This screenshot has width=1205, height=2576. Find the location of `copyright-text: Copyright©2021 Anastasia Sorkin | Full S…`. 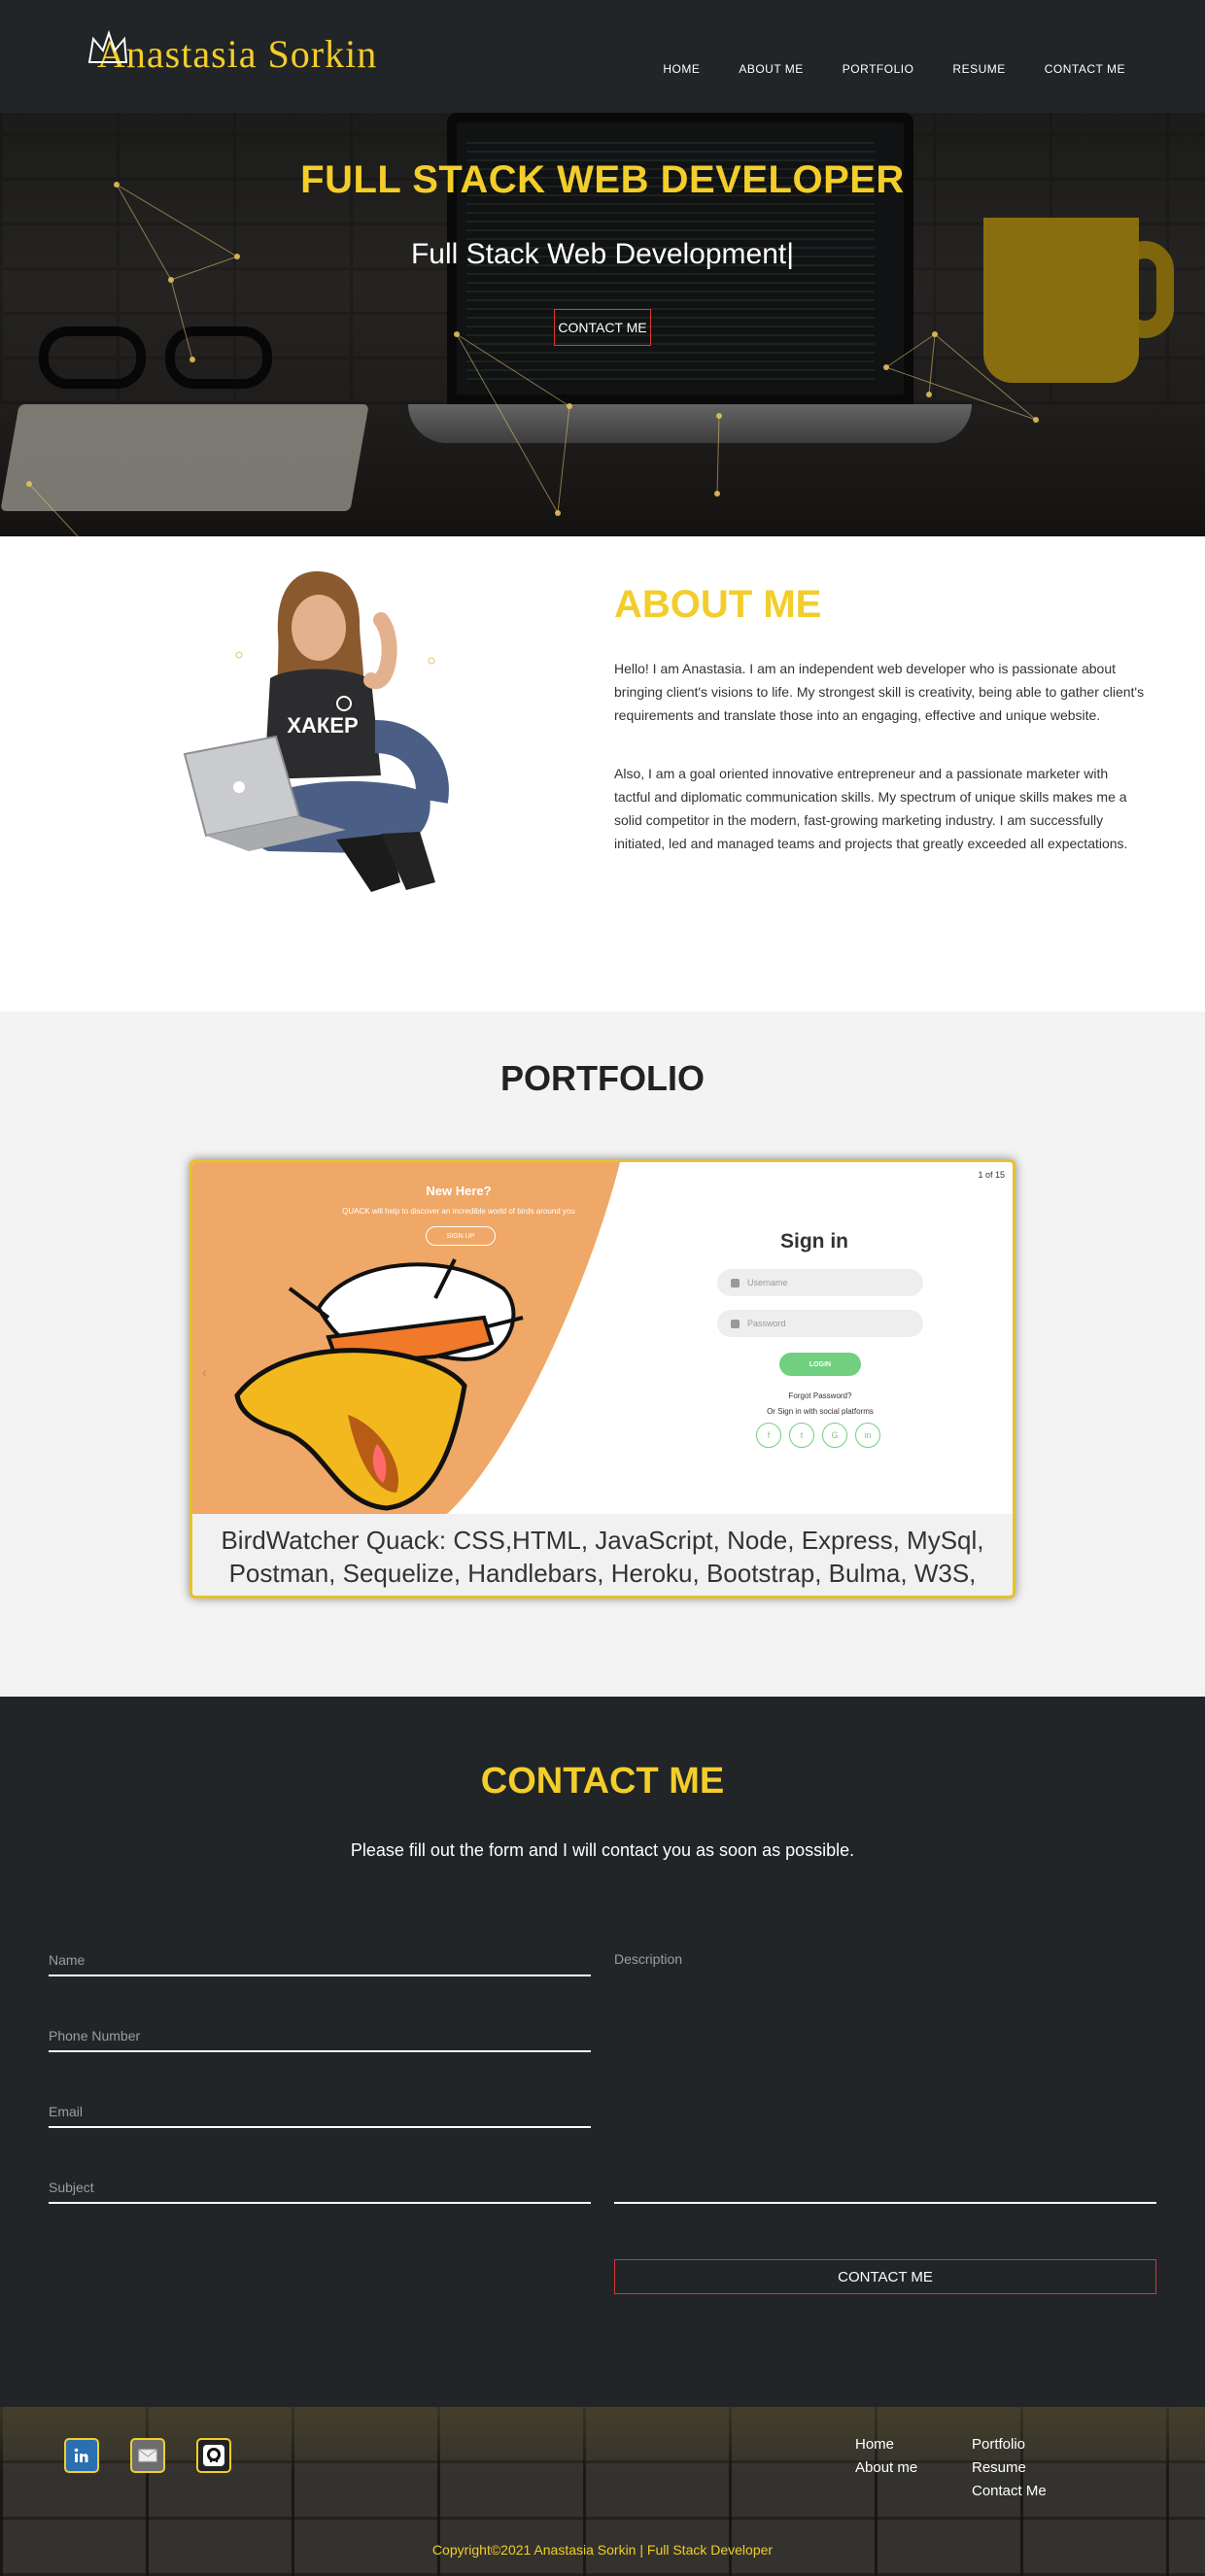

copyright-text: Copyright©2021 Anastasia Sorkin | Full S… is located at coordinates (602, 2550).